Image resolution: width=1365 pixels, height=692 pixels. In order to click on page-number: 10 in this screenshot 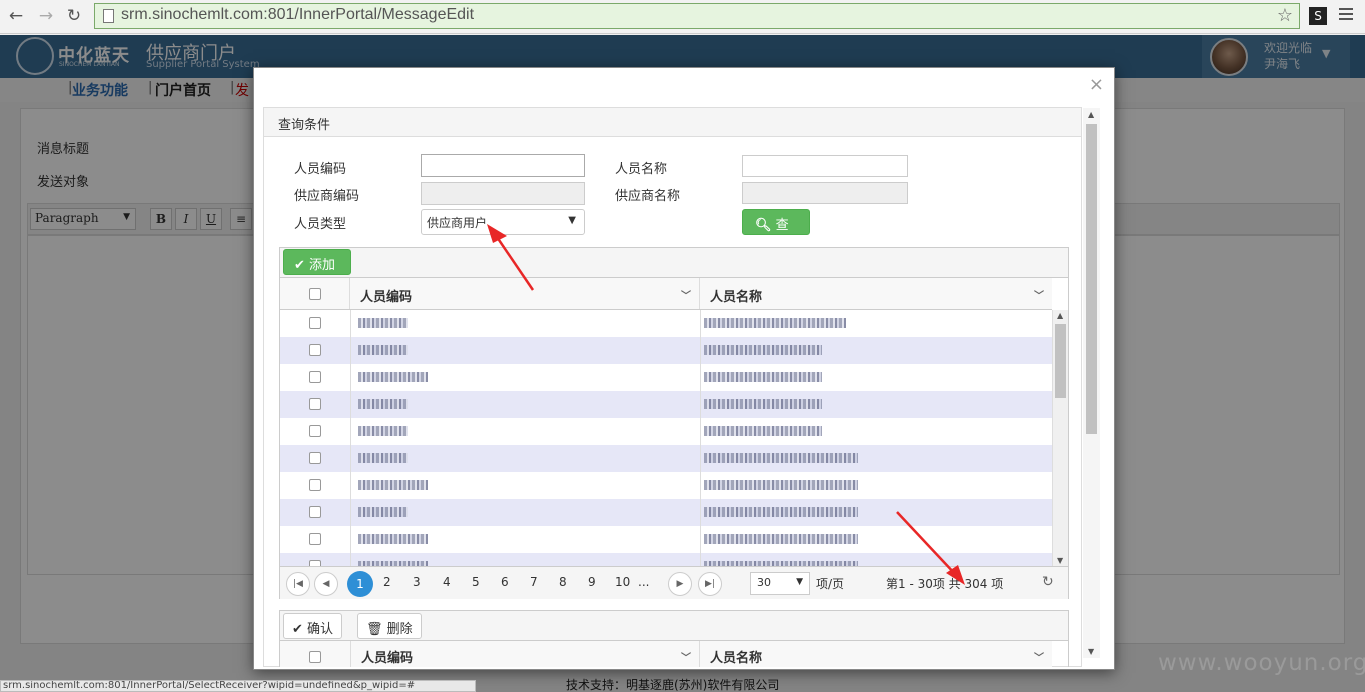, I will do `click(622, 582)`.